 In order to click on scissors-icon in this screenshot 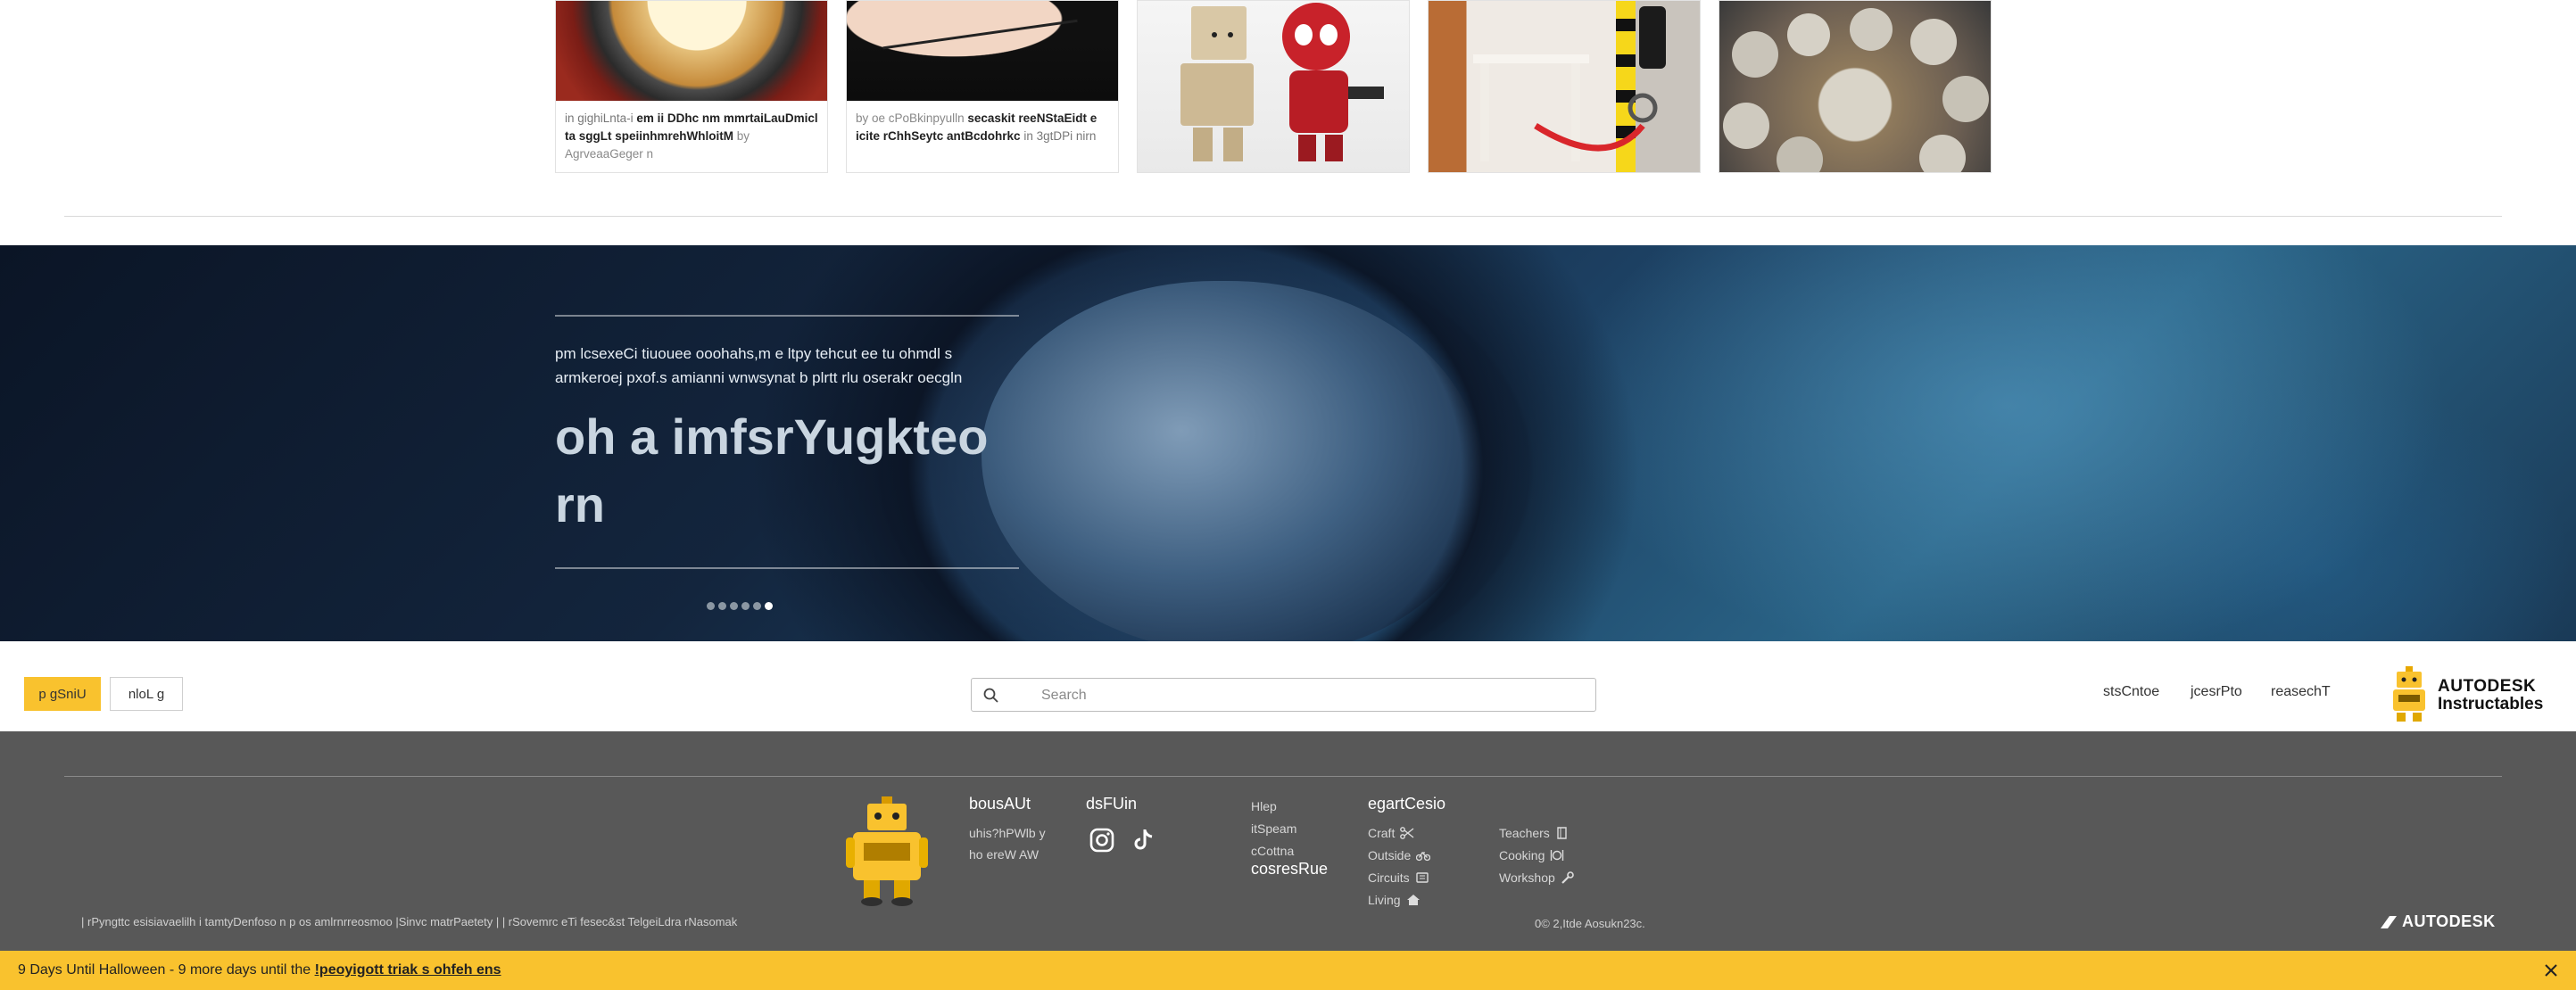, I will do `click(1407, 833)`.